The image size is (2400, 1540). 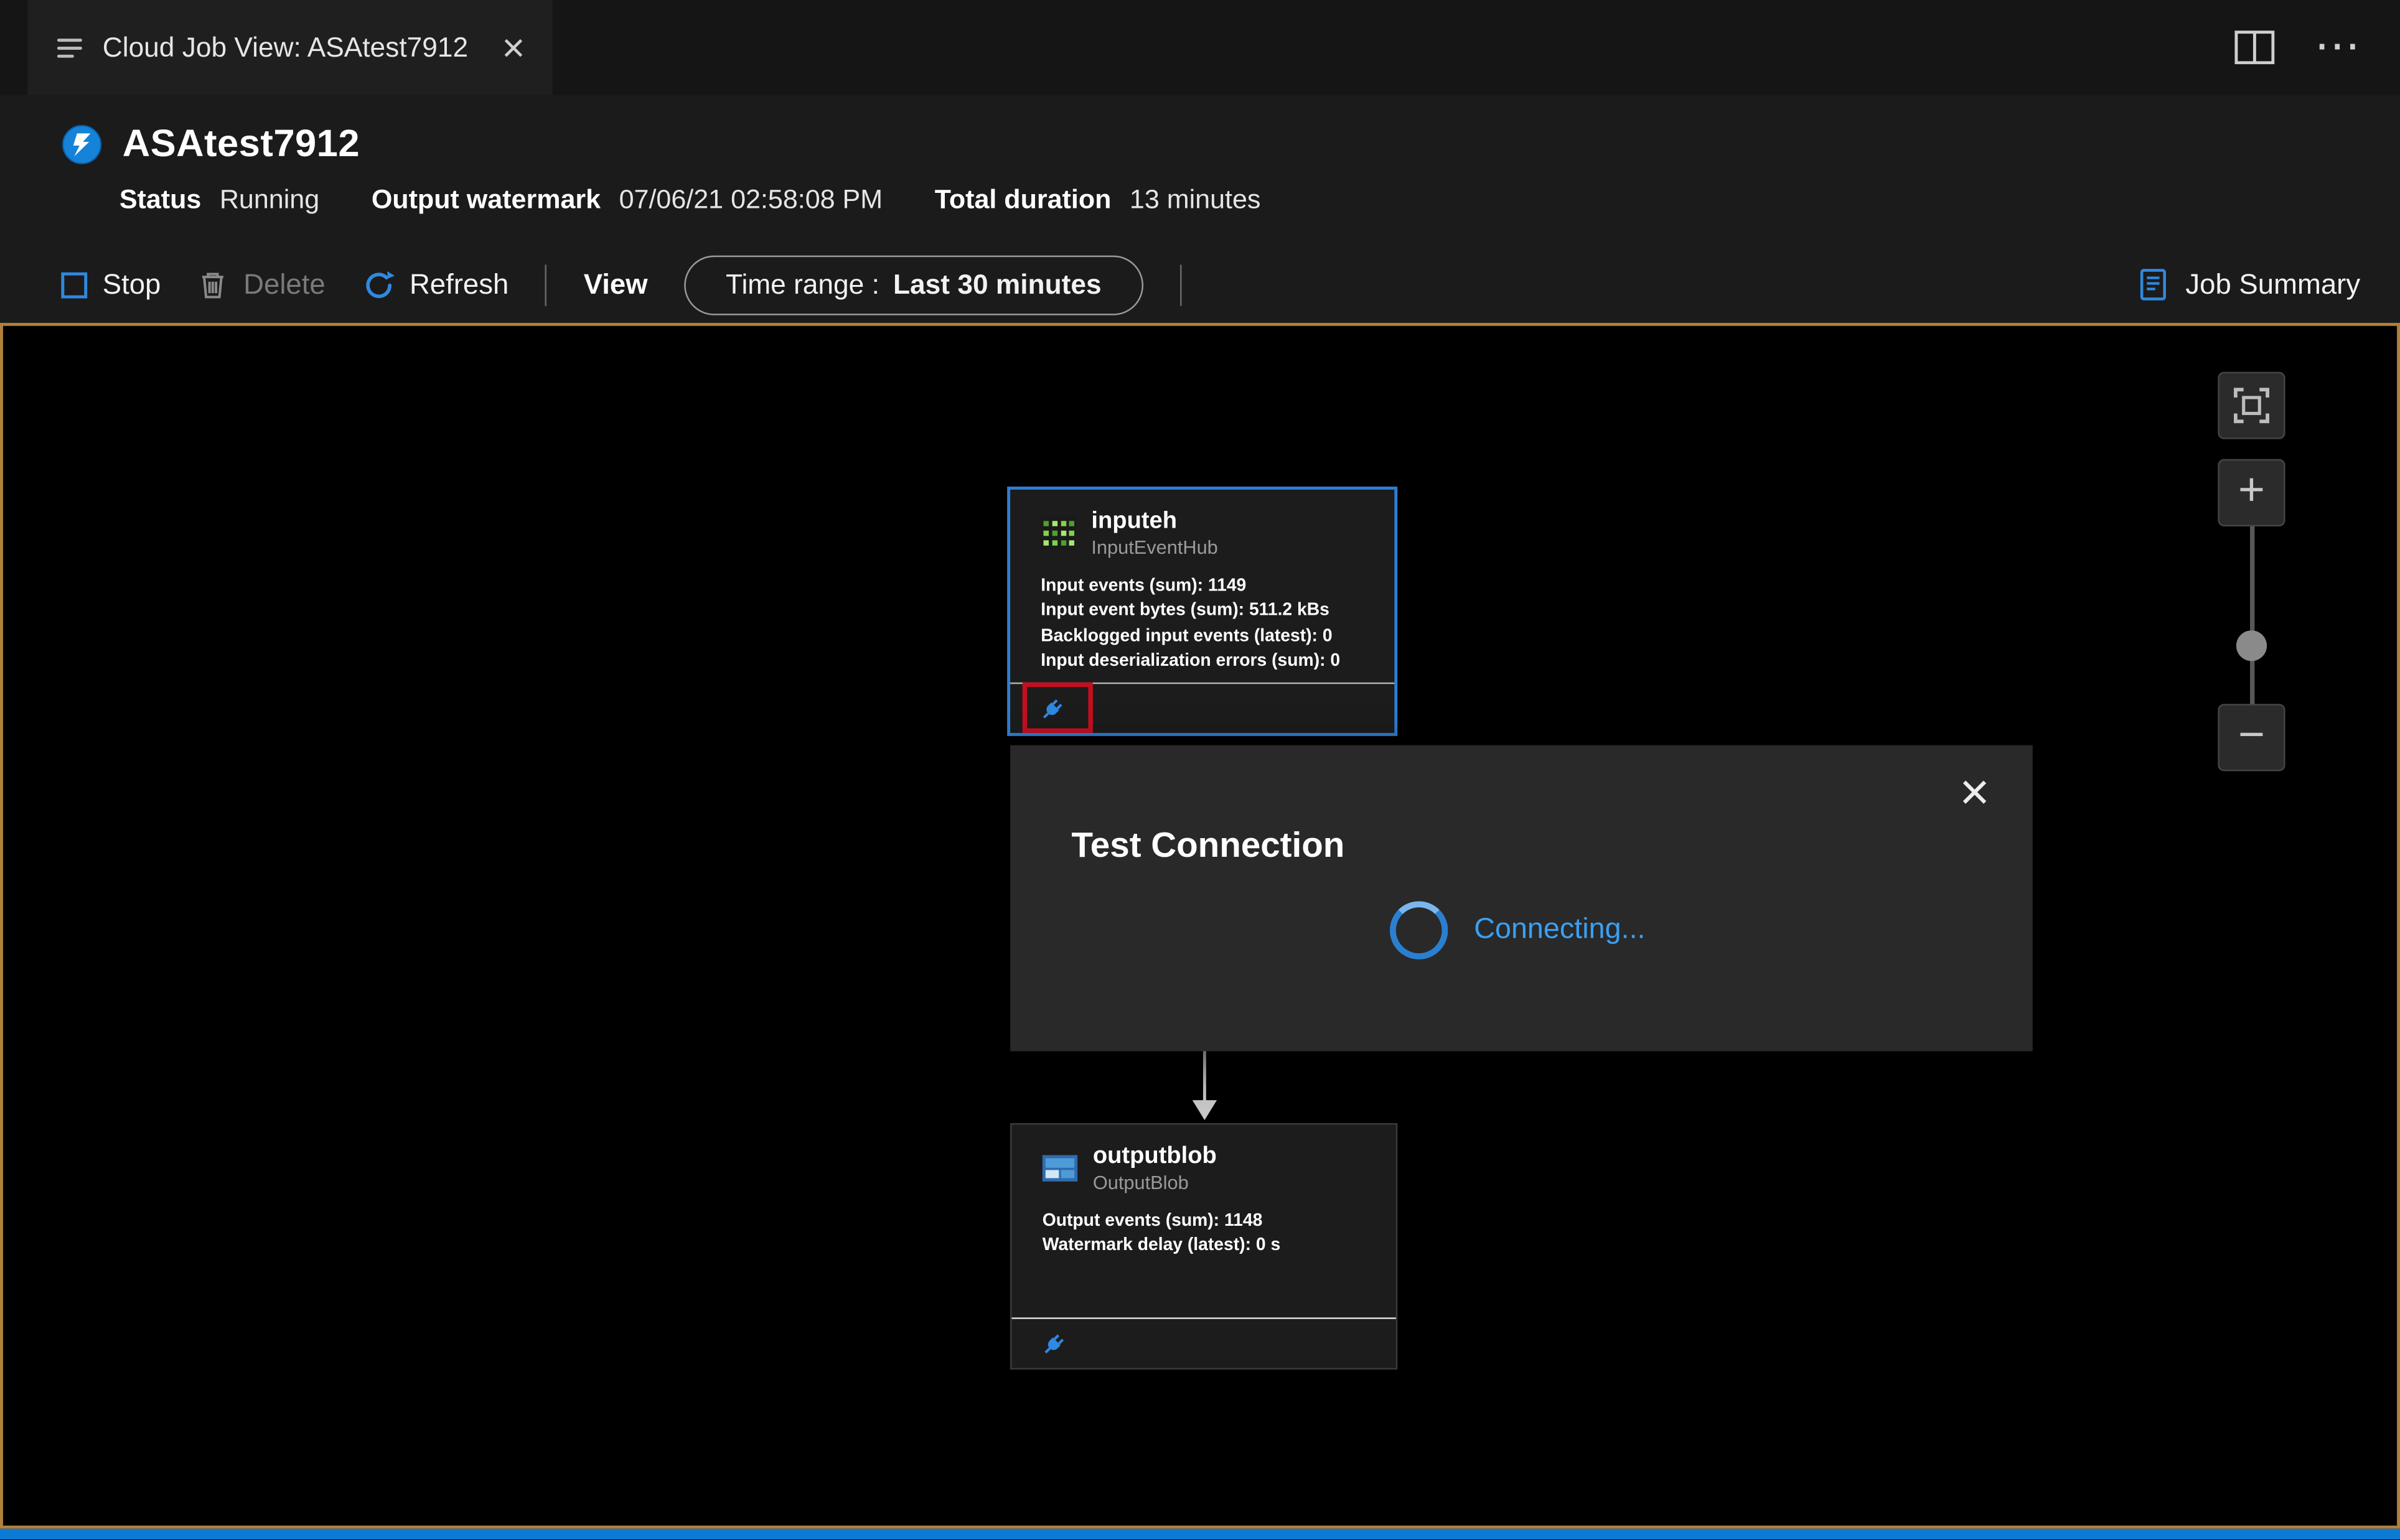 I want to click on status-field: Status Running, so click(x=220, y=200).